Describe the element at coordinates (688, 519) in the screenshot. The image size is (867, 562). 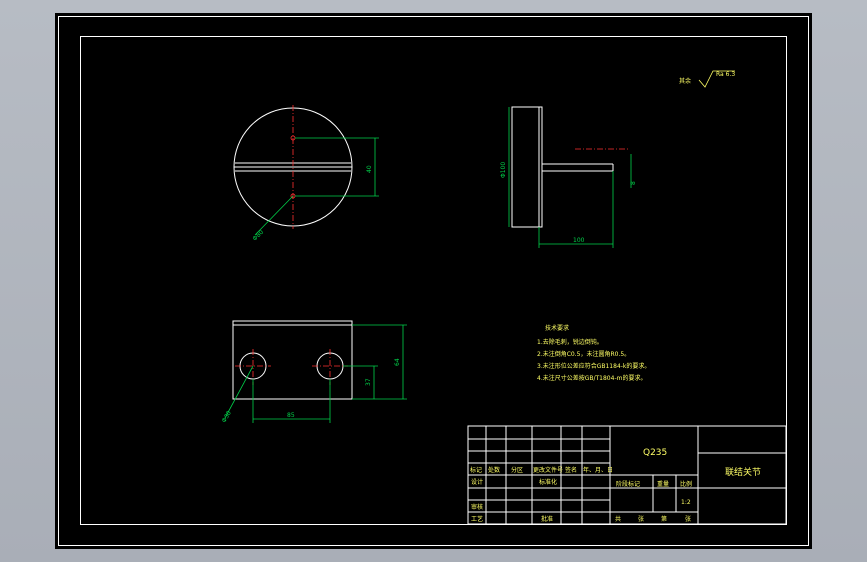
I see `tb-sheet-unit2: 张` at that location.